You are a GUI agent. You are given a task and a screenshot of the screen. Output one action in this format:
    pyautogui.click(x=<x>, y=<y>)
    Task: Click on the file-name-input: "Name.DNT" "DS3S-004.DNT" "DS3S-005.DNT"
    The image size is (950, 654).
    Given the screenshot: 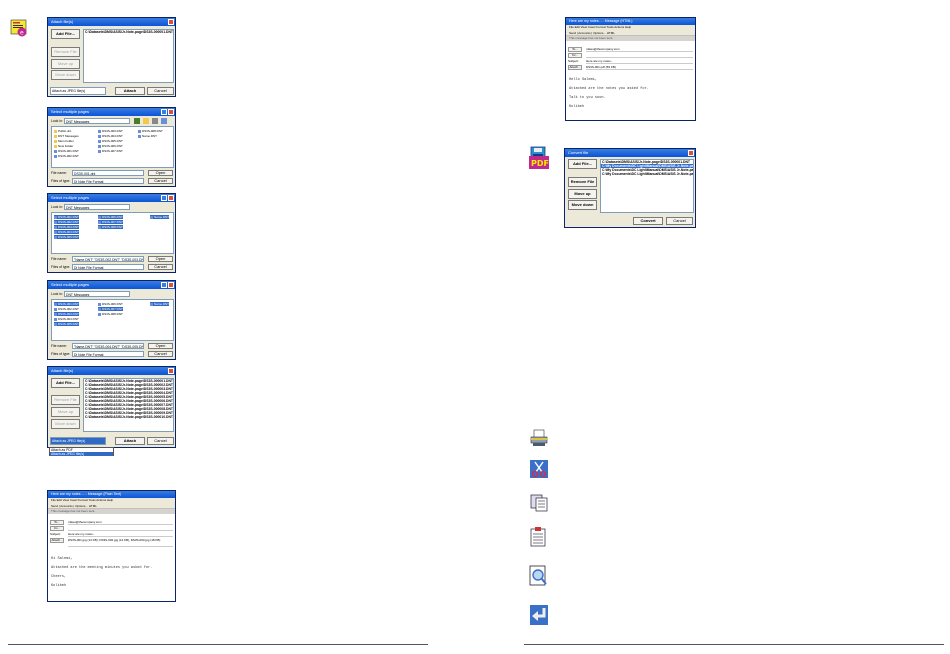 What is the action you would take?
    pyautogui.click(x=108, y=346)
    